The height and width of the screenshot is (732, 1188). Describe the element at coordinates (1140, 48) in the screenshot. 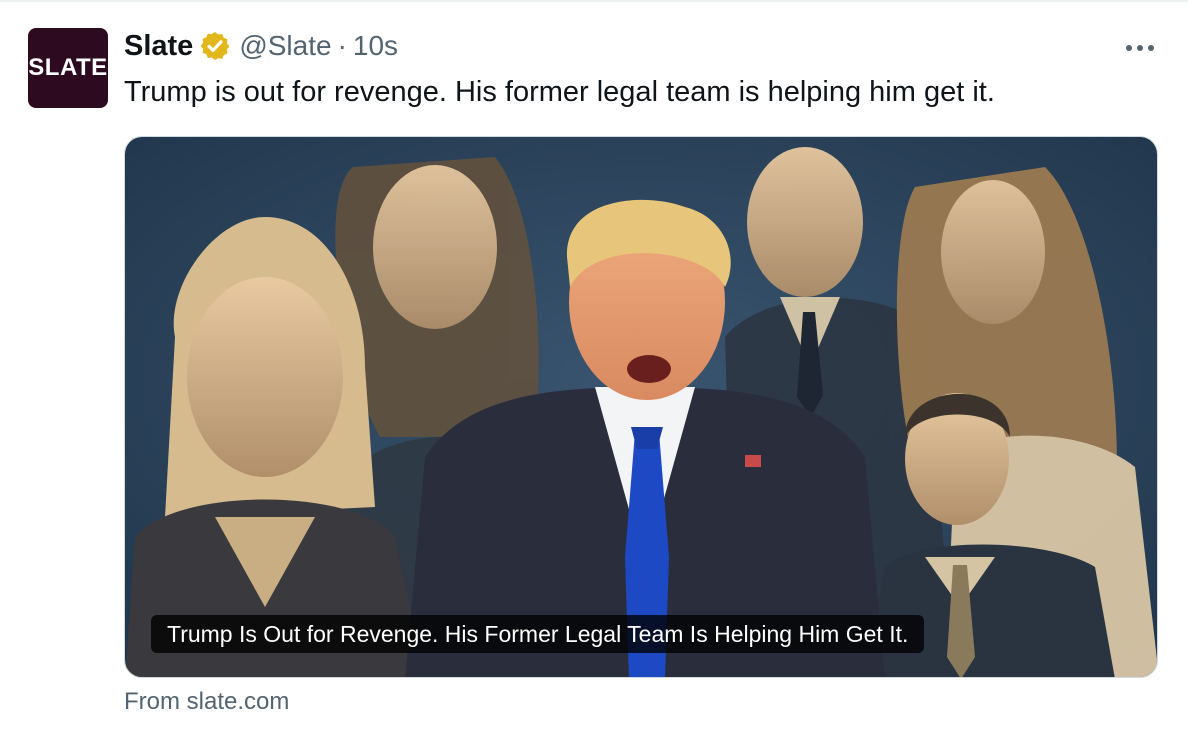

I see `more-options-icon` at that location.